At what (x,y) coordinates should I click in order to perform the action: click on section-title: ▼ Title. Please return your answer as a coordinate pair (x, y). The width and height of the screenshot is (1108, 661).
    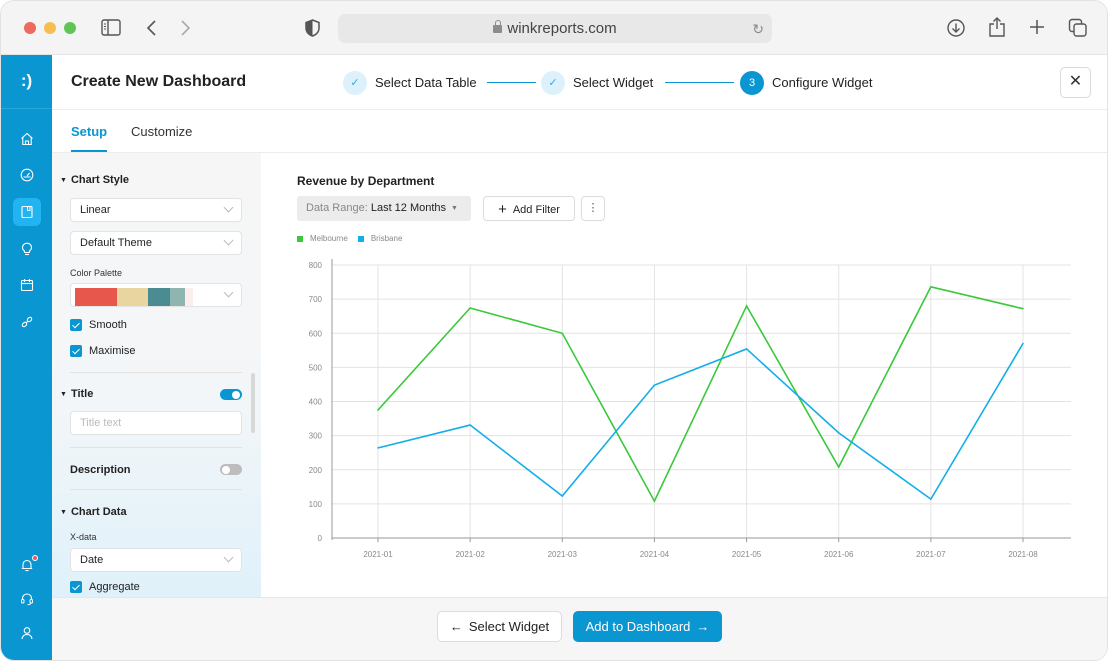
    Looking at the image, I should click on (76, 394).